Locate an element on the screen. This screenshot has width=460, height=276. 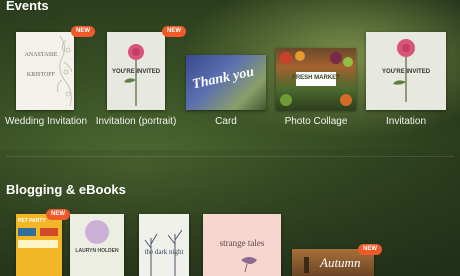
card-thumbnail: Thank you is located at coordinates (226, 82).